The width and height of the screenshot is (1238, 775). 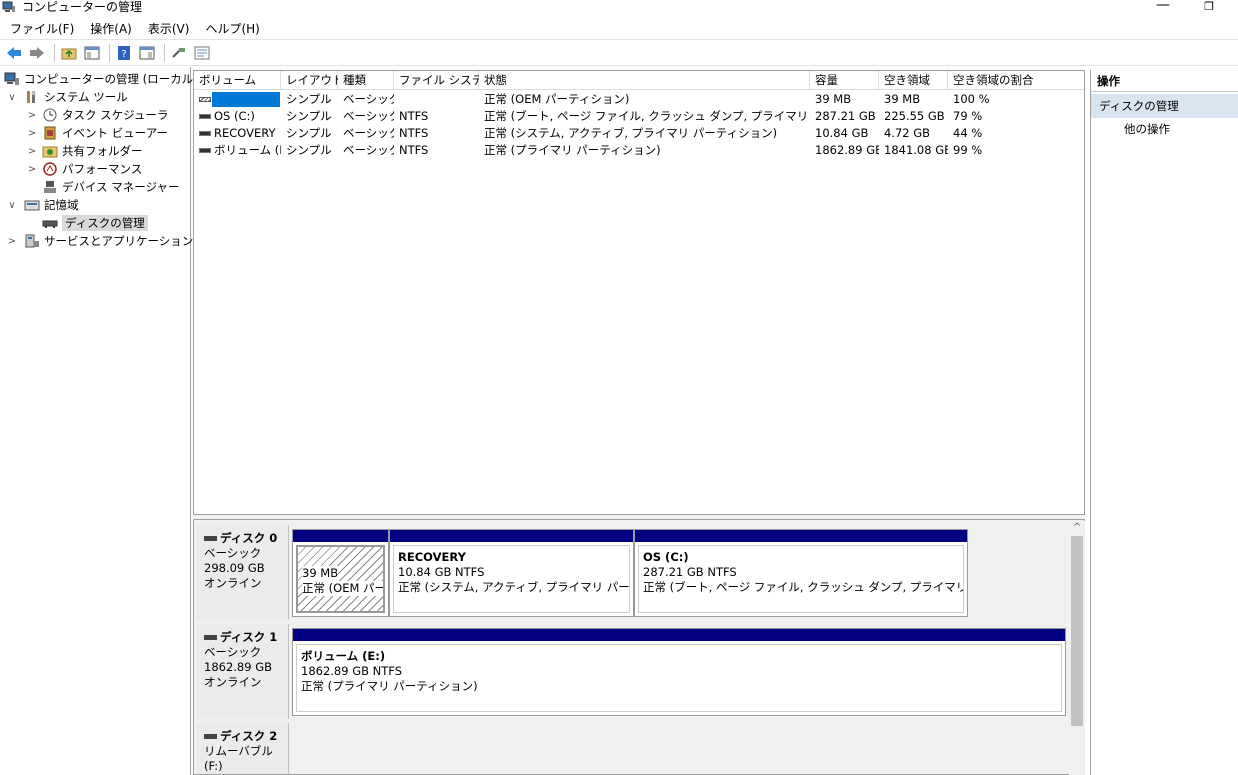 I want to click on scroll-thumb, so click(x=1077, y=631).